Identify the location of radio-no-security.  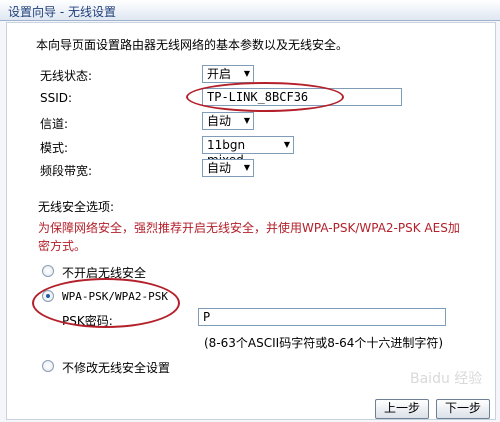
(48, 271).